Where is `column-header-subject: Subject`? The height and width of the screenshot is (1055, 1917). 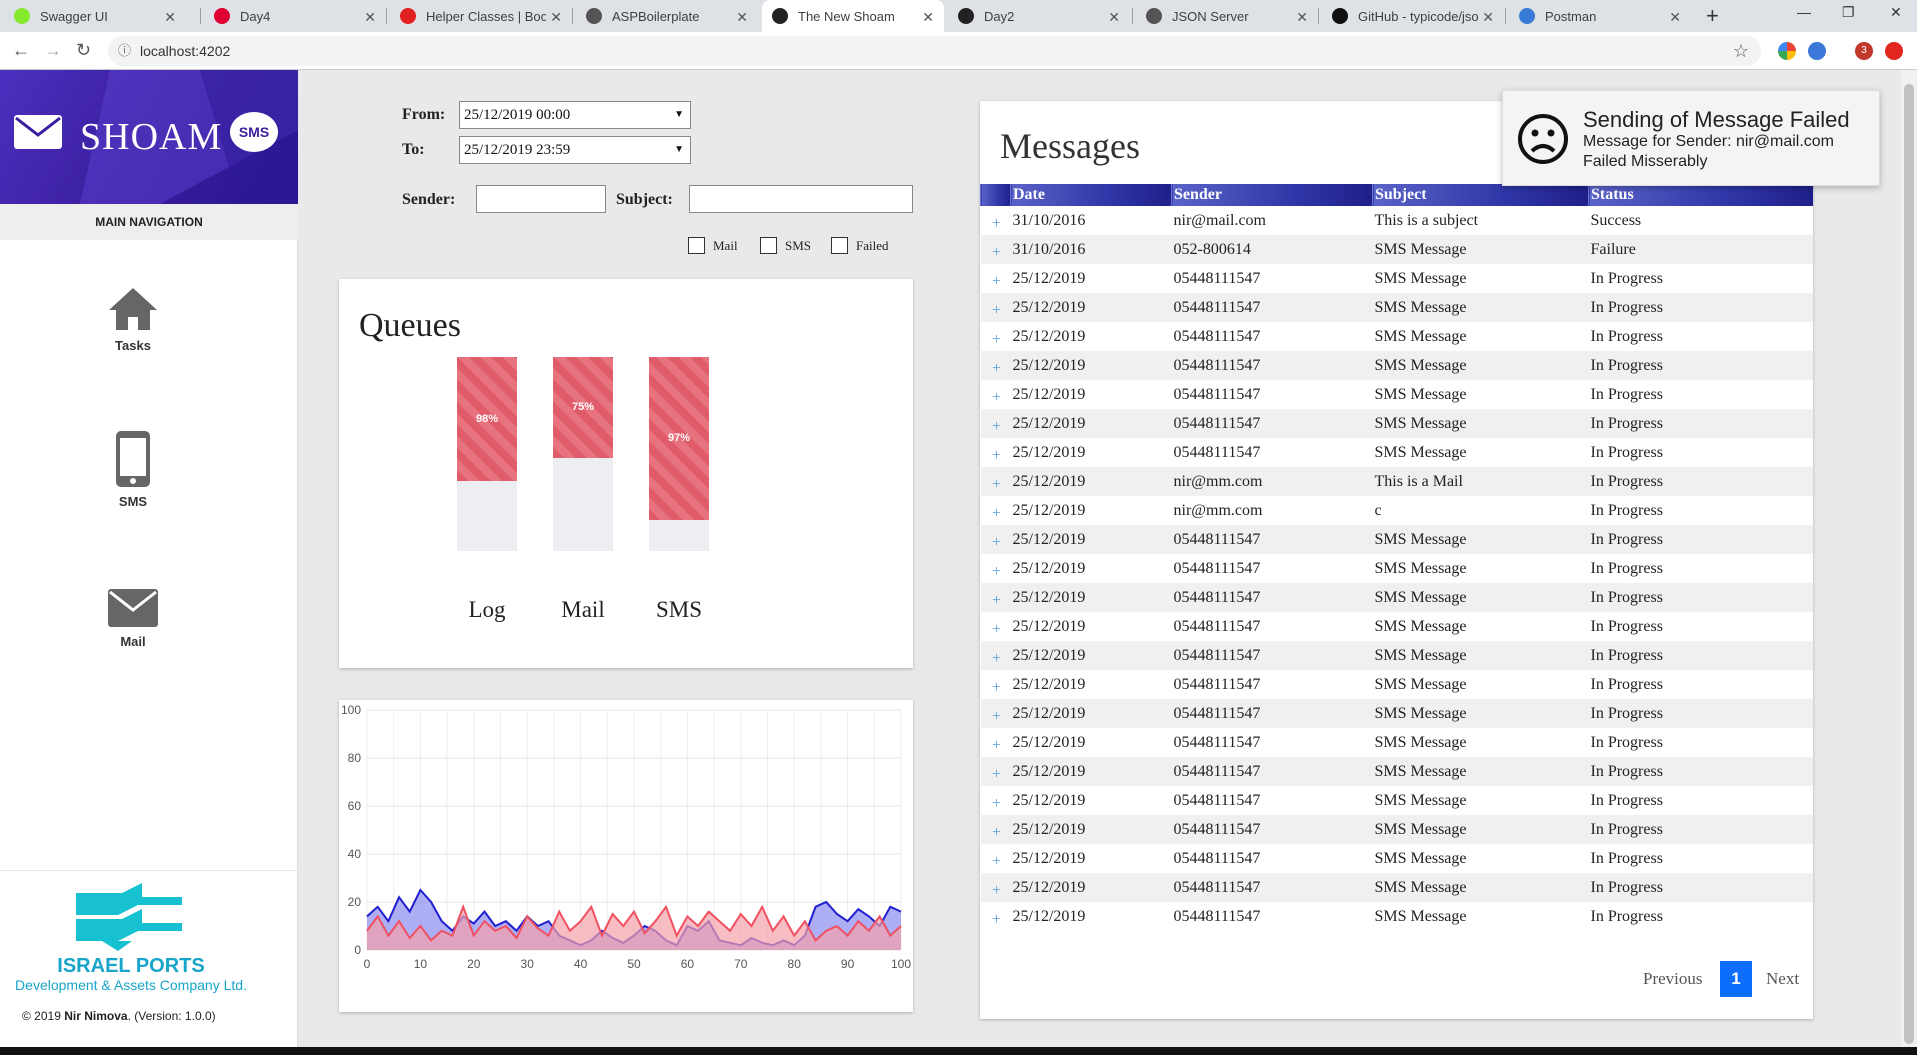 column-header-subject: Subject is located at coordinates (1480, 195).